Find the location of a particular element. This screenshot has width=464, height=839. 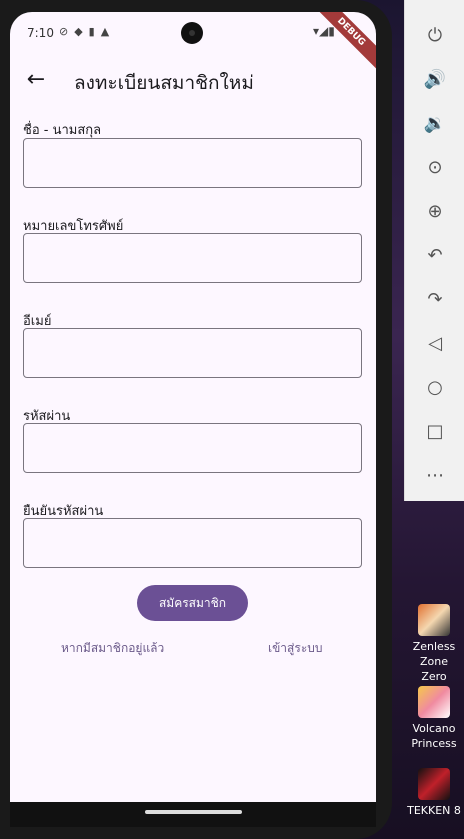

status-bar: 7:10 ⊘◆▮▲ ▾◢▮ DEBUG is located at coordinates (193, 44).